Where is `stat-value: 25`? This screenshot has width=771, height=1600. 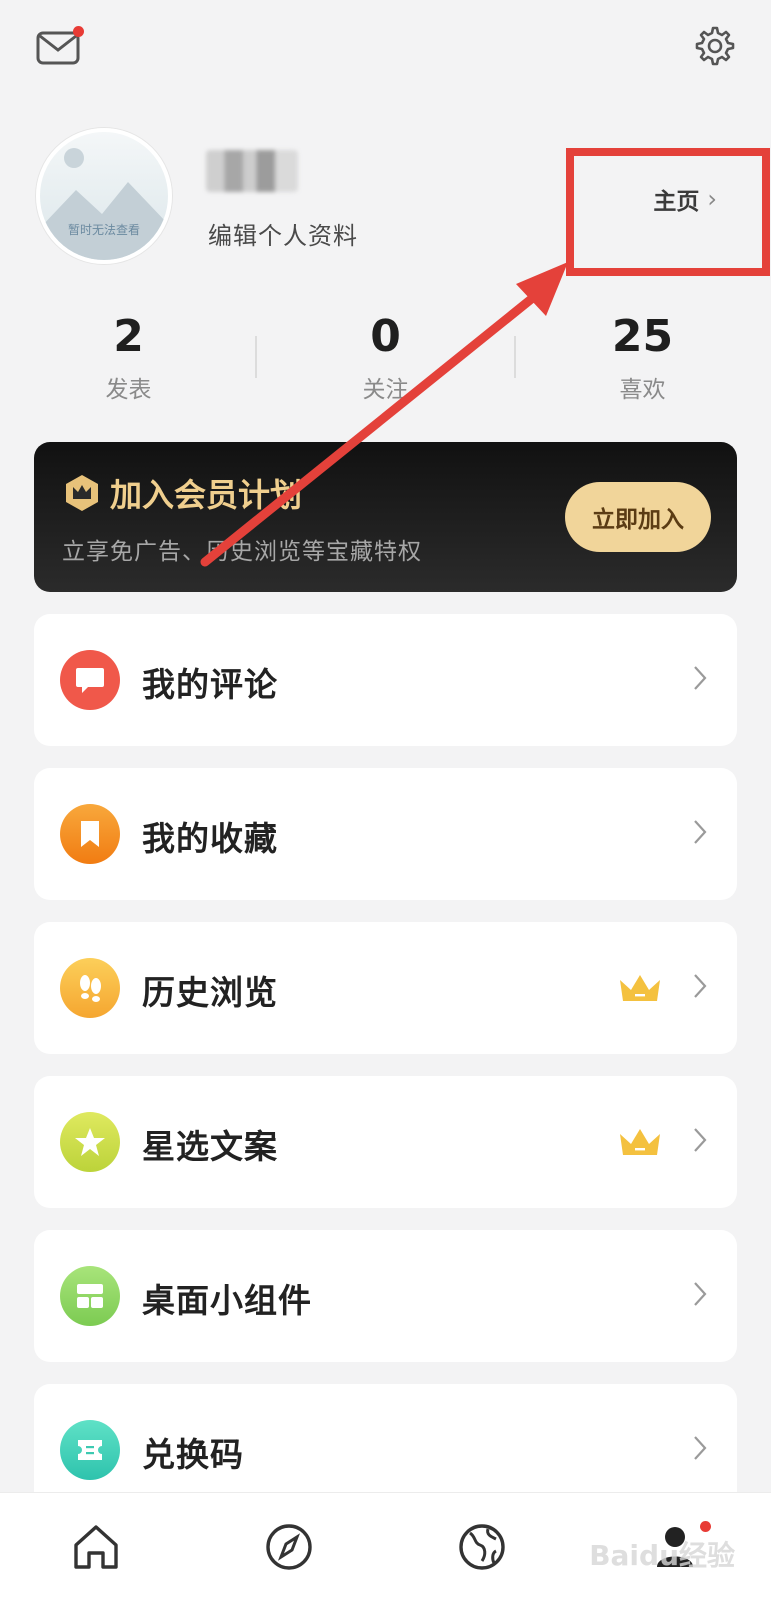
stat-value: 25 is located at coordinates (642, 336).